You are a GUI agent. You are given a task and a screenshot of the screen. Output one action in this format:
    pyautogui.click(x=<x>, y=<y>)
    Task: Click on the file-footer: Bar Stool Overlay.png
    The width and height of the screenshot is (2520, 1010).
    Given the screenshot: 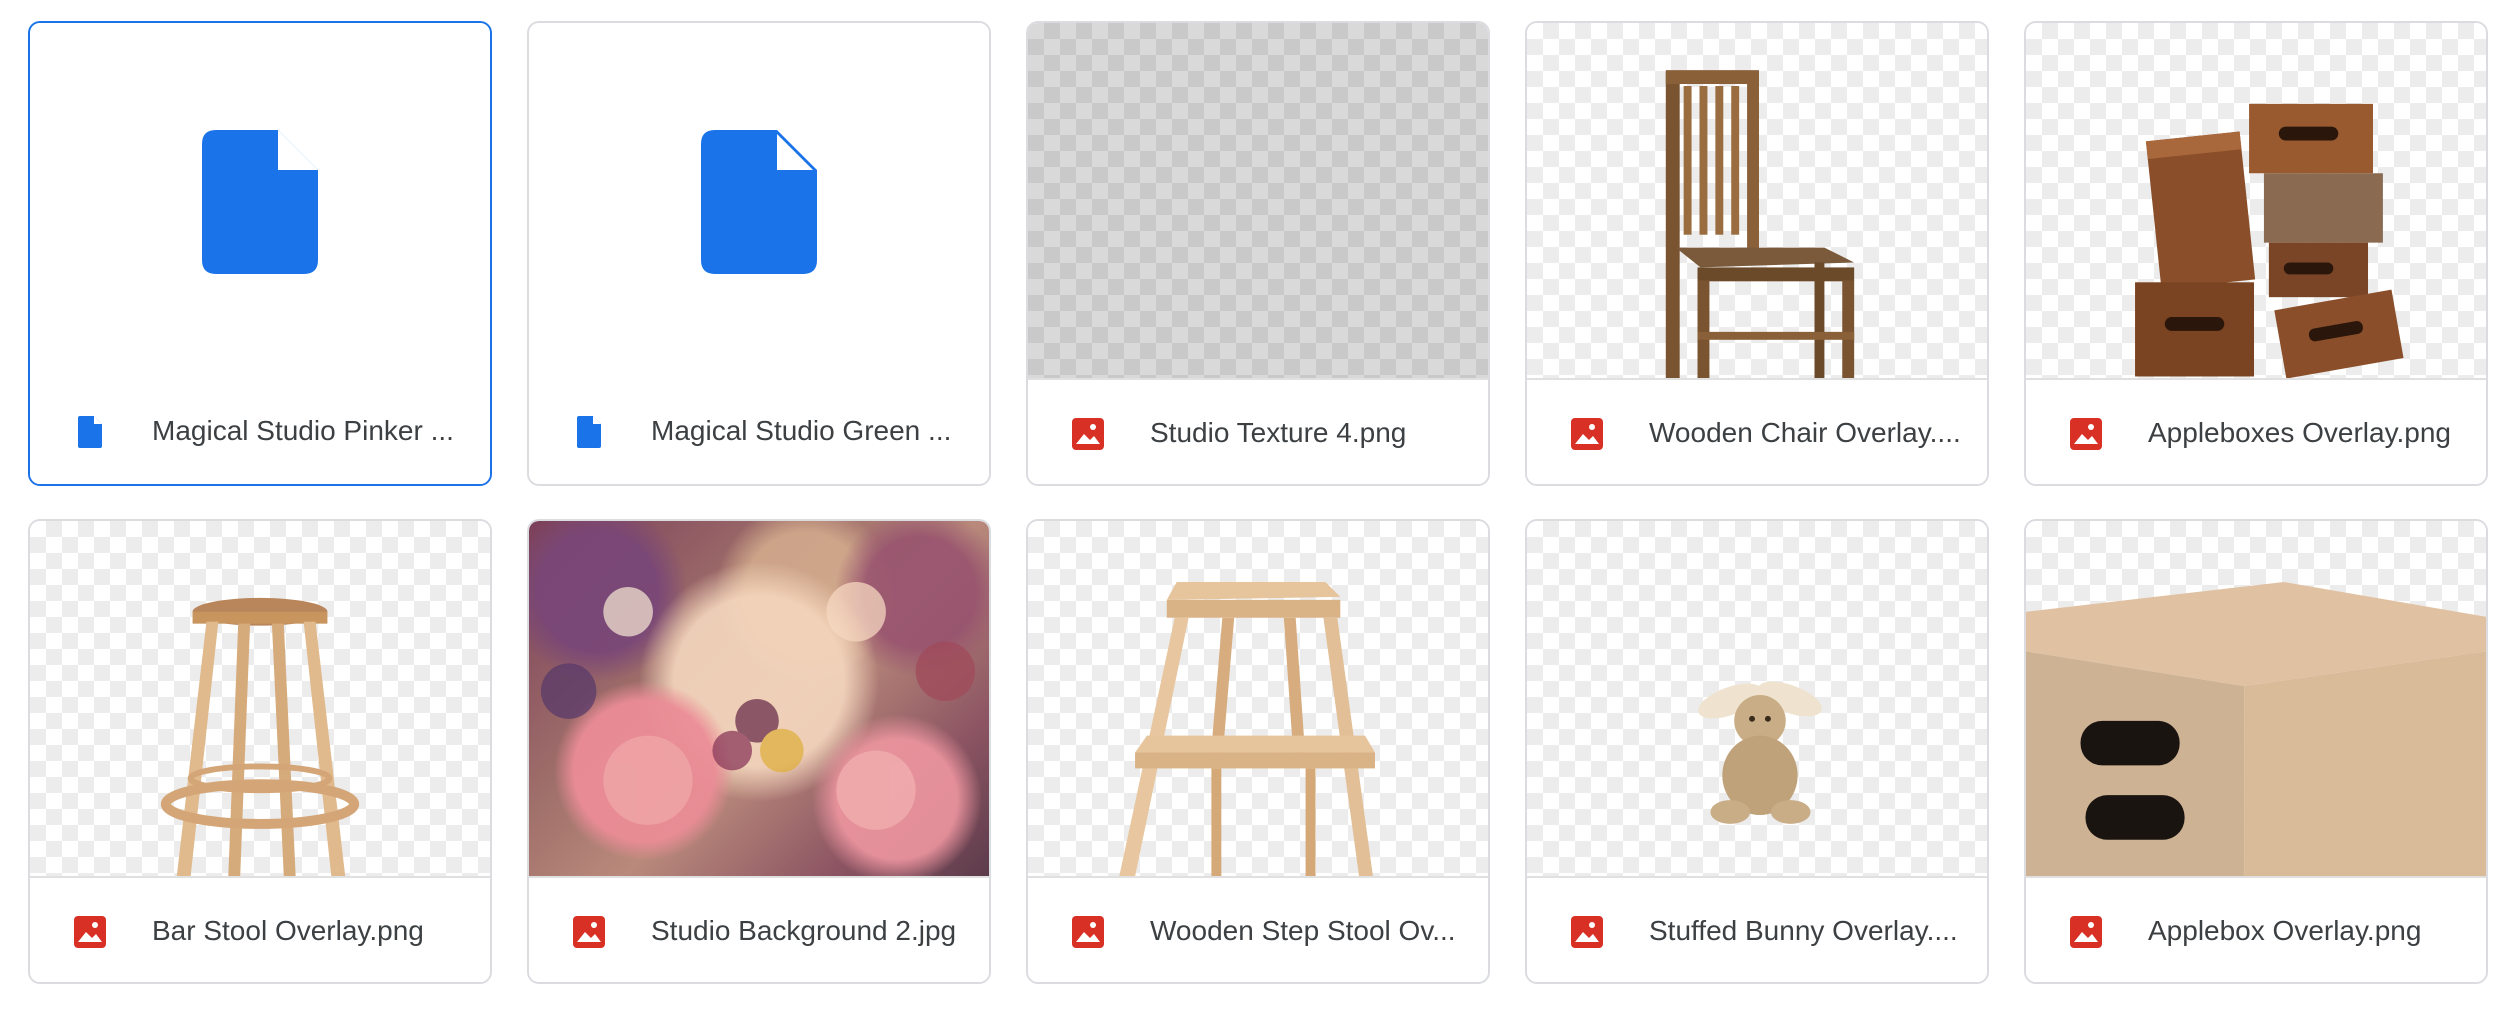 What is the action you would take?
    pyautogui.click(x=260, y=929)
    